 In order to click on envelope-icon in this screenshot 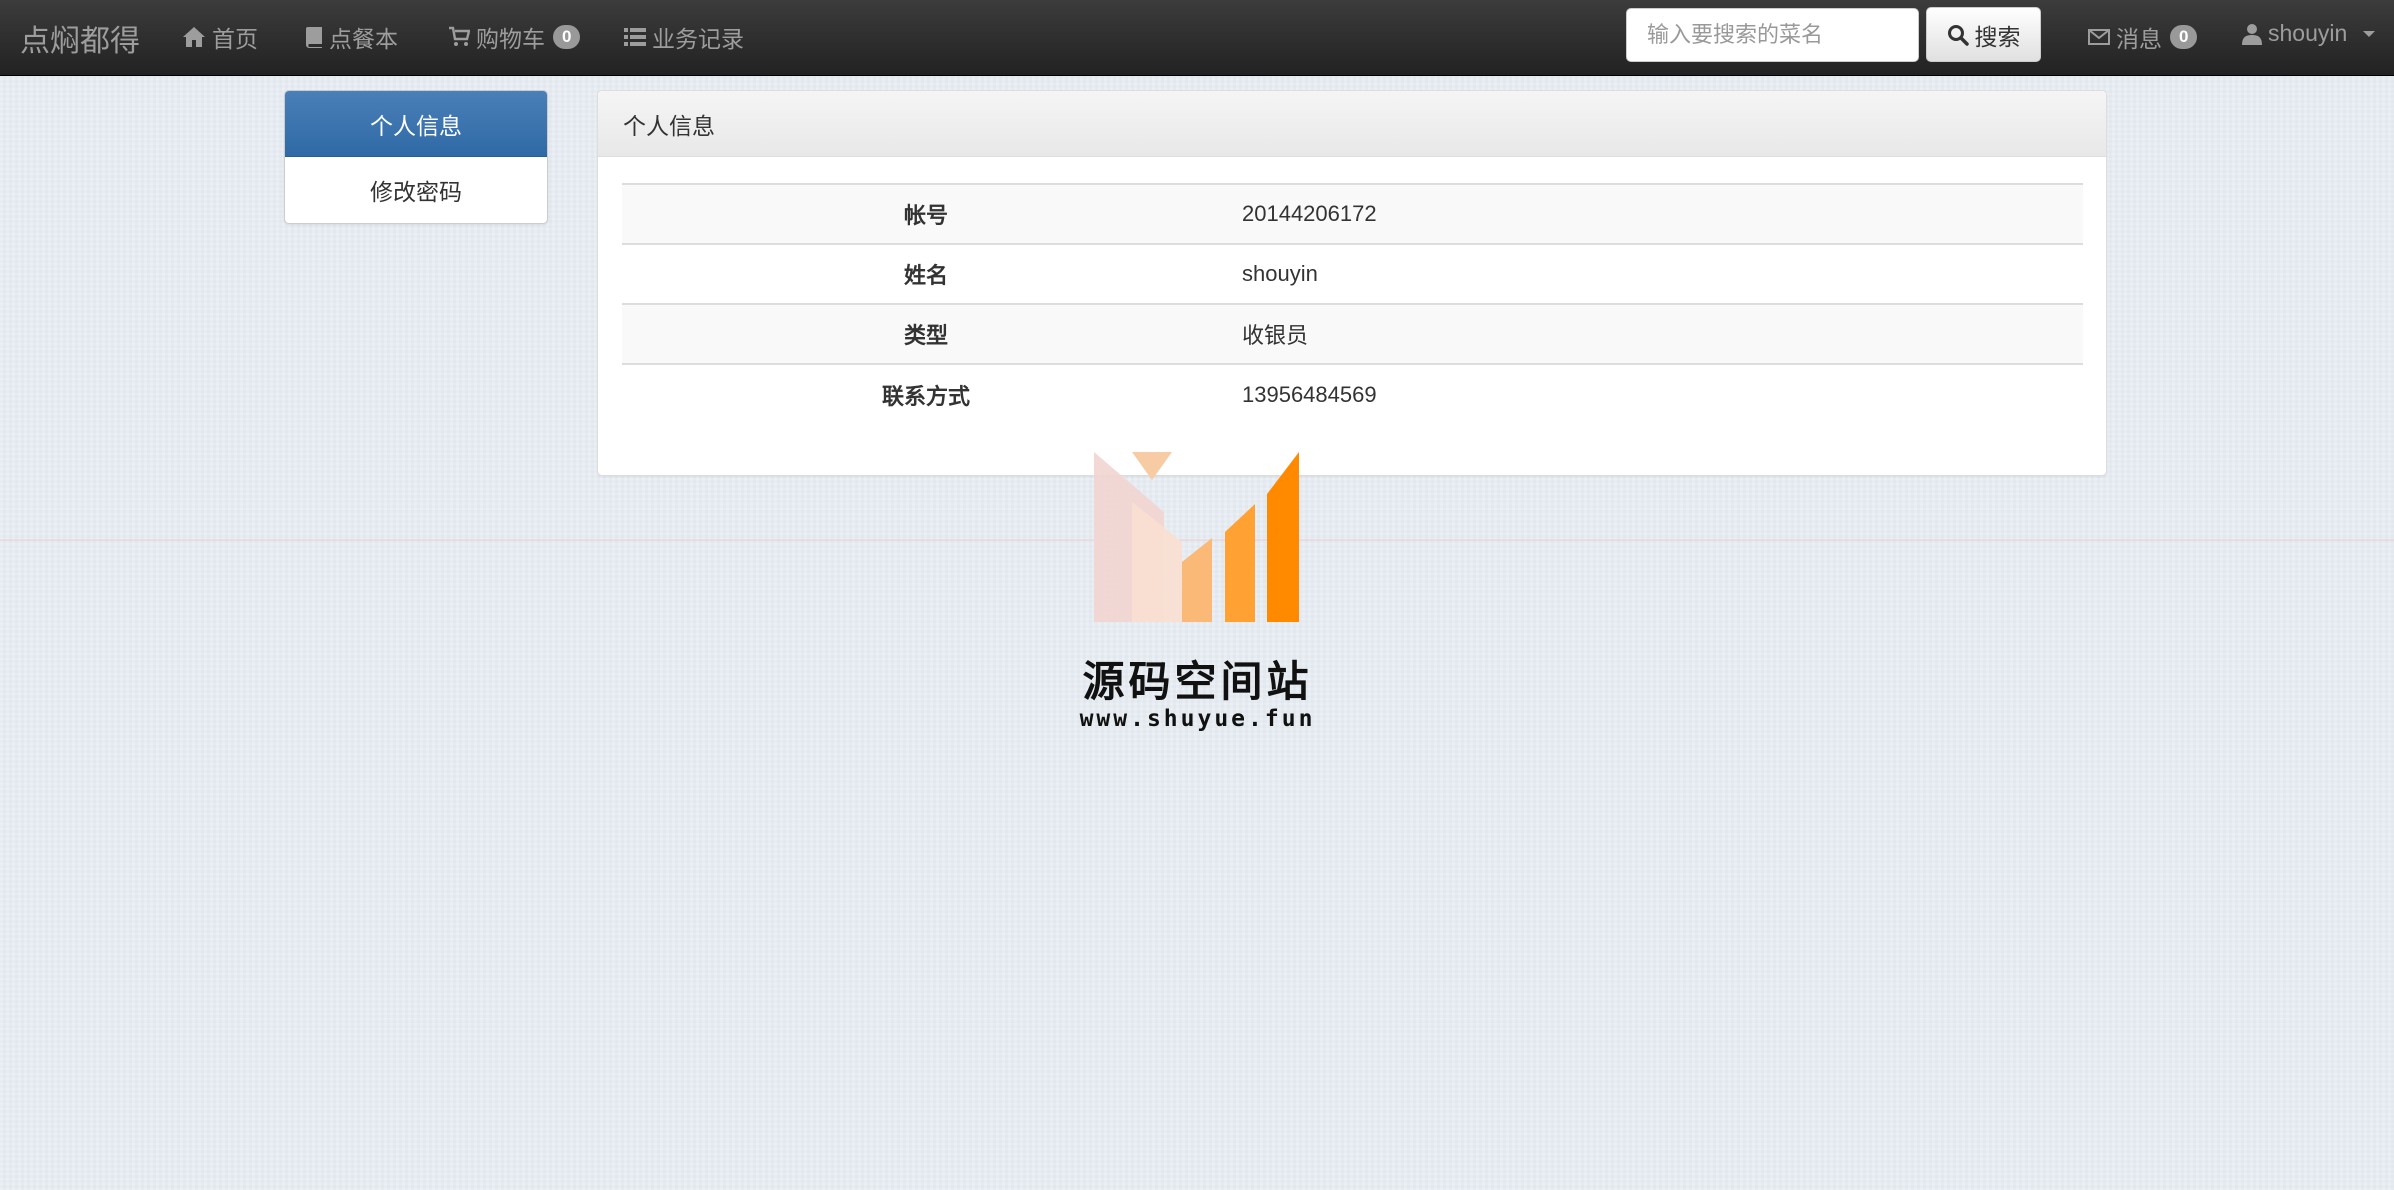, I will do `click(2099, 37)`.